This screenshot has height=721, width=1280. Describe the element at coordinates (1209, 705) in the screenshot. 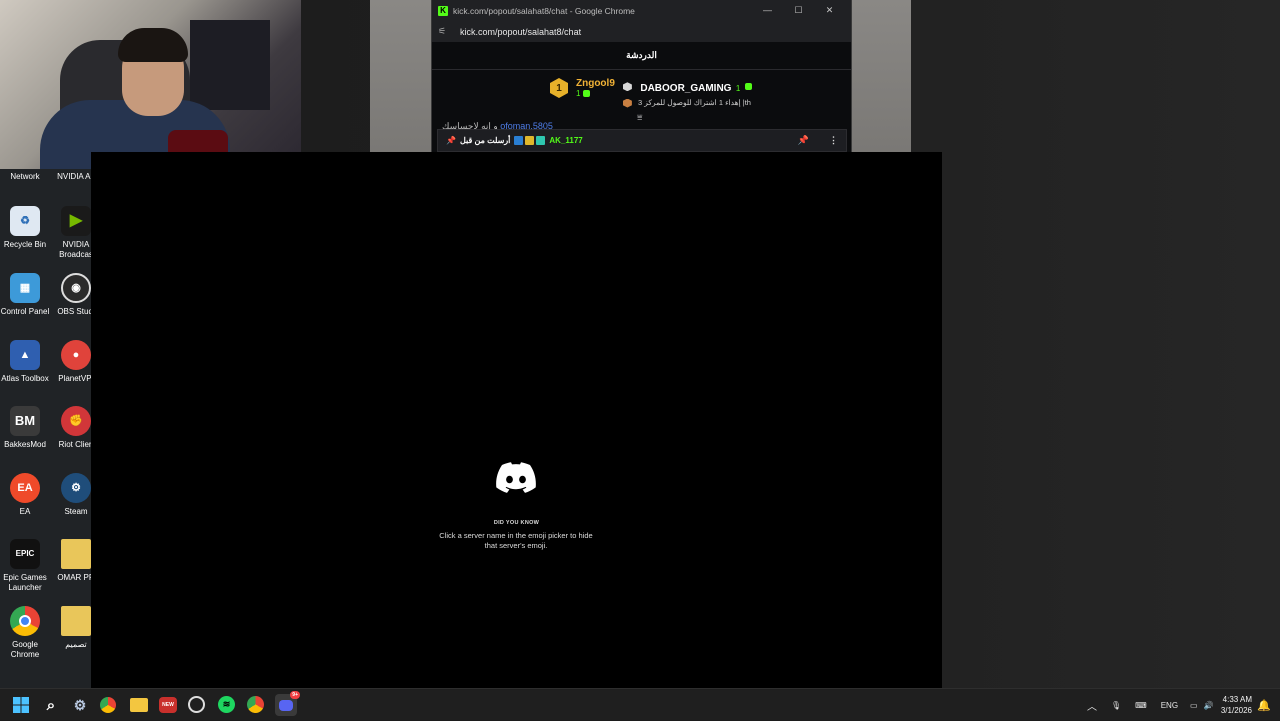

I see `volume-icon: 🔊` at that location.